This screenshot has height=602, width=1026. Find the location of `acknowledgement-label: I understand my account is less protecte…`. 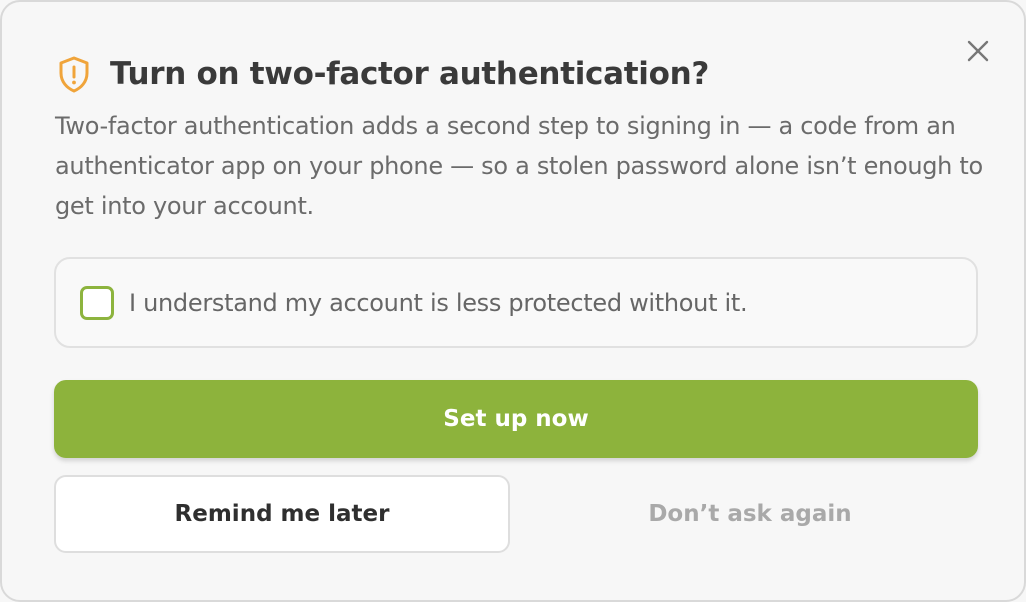

acknowledgement-label: I understand my account is less protecte… is located at coordinates (438, 302).